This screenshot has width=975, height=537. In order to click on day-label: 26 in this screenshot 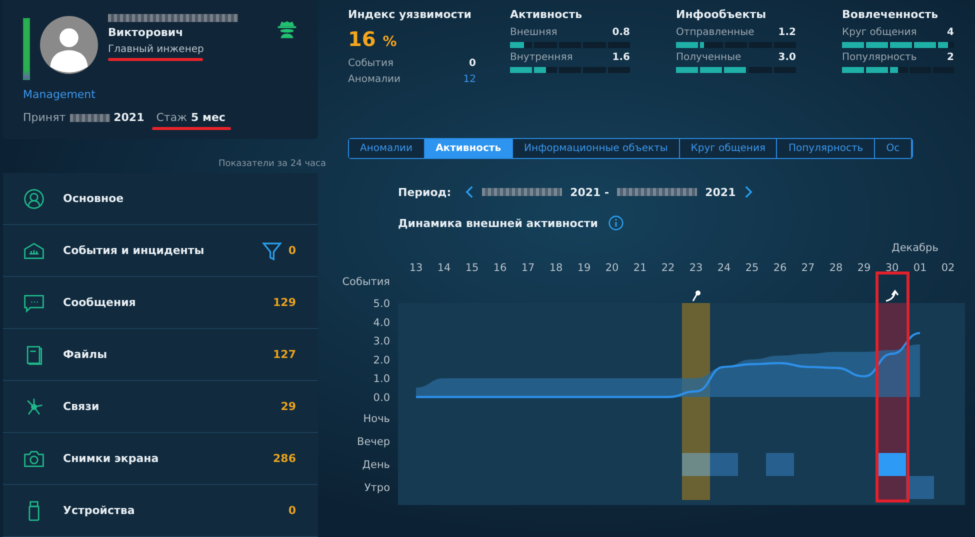, I will do `click(780, 268)`.